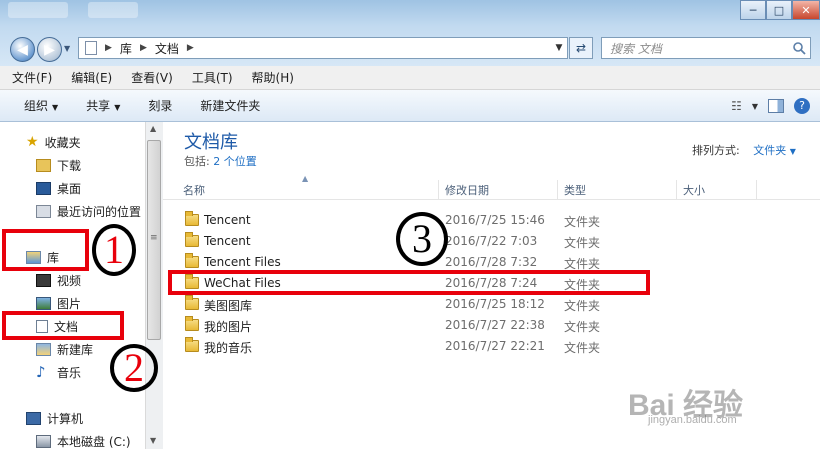 This screenshot has width=820, height=451. I want to click on new-library-icon, so click(43, 349).